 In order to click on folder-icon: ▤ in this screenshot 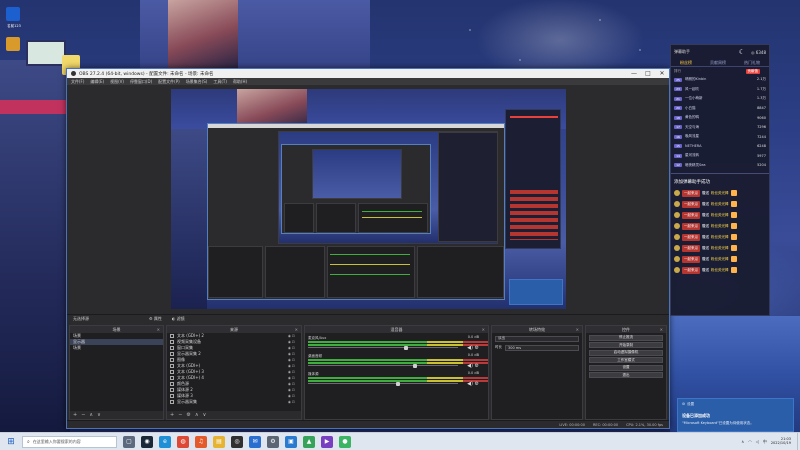, I will do `click(219, 441)`.